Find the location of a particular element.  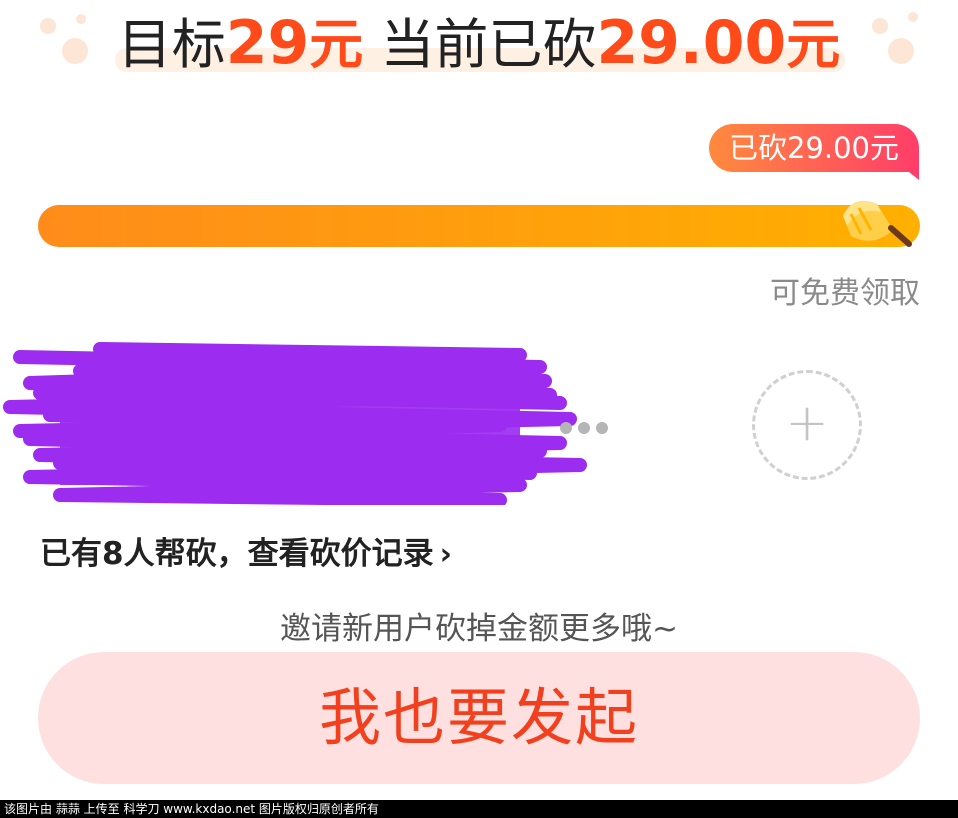

helper-avatars is located at coordinates (300, 420).